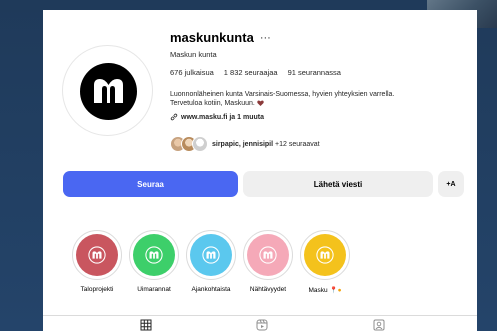 The width and height of the screenshot is (497, 331). Describe the element at coordinates (200, 144) in the screenshot. I see `follower-avatar` at that location.